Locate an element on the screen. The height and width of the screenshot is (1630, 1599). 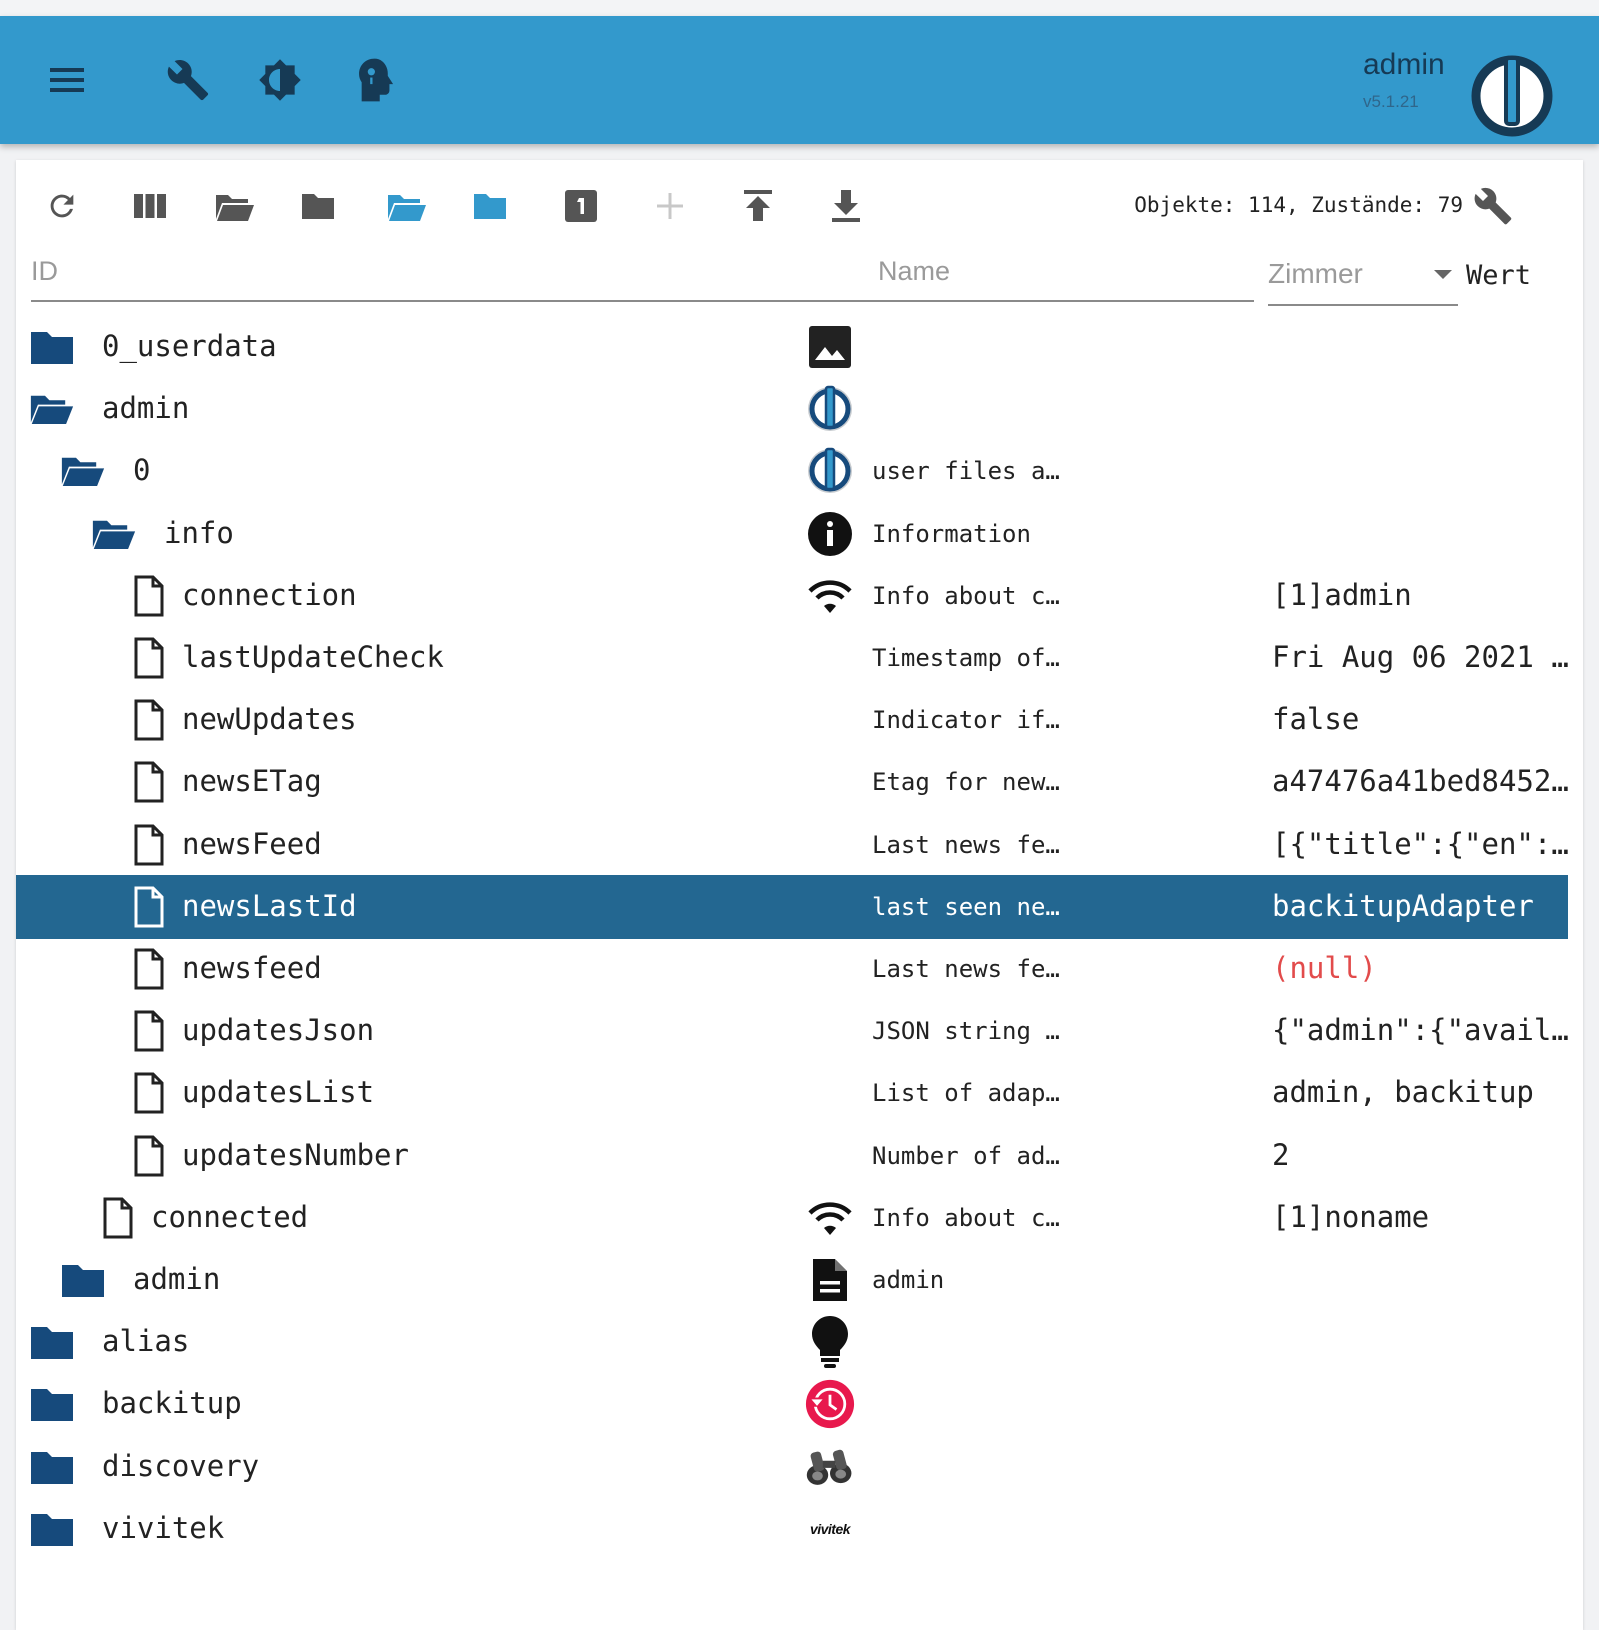
refresh-icon is located at coordinates (62, 206).